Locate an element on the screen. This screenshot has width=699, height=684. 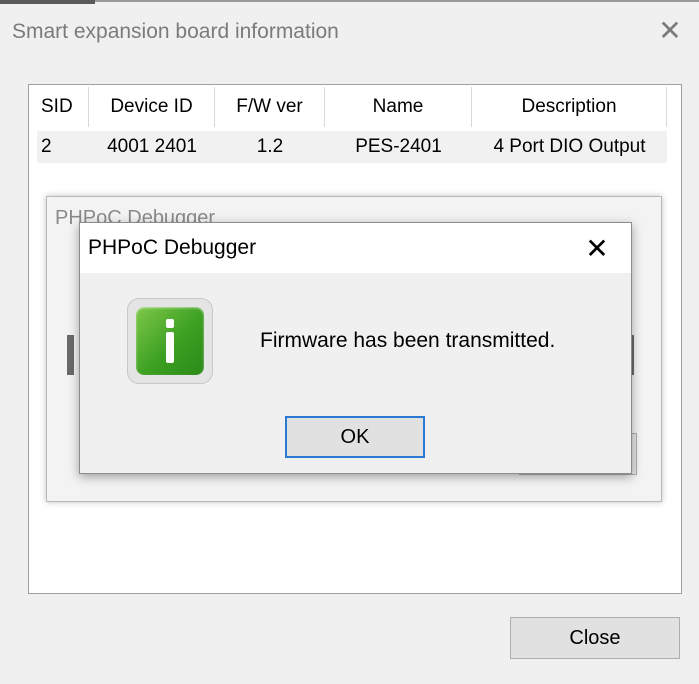
message-box-close-icon: ✕ is located at coordinates (597, 249).